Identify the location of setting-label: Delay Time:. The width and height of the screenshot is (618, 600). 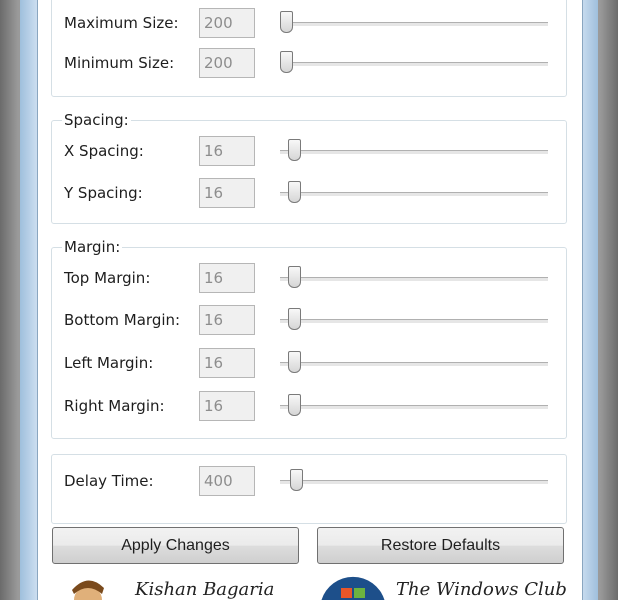
(109, 481).